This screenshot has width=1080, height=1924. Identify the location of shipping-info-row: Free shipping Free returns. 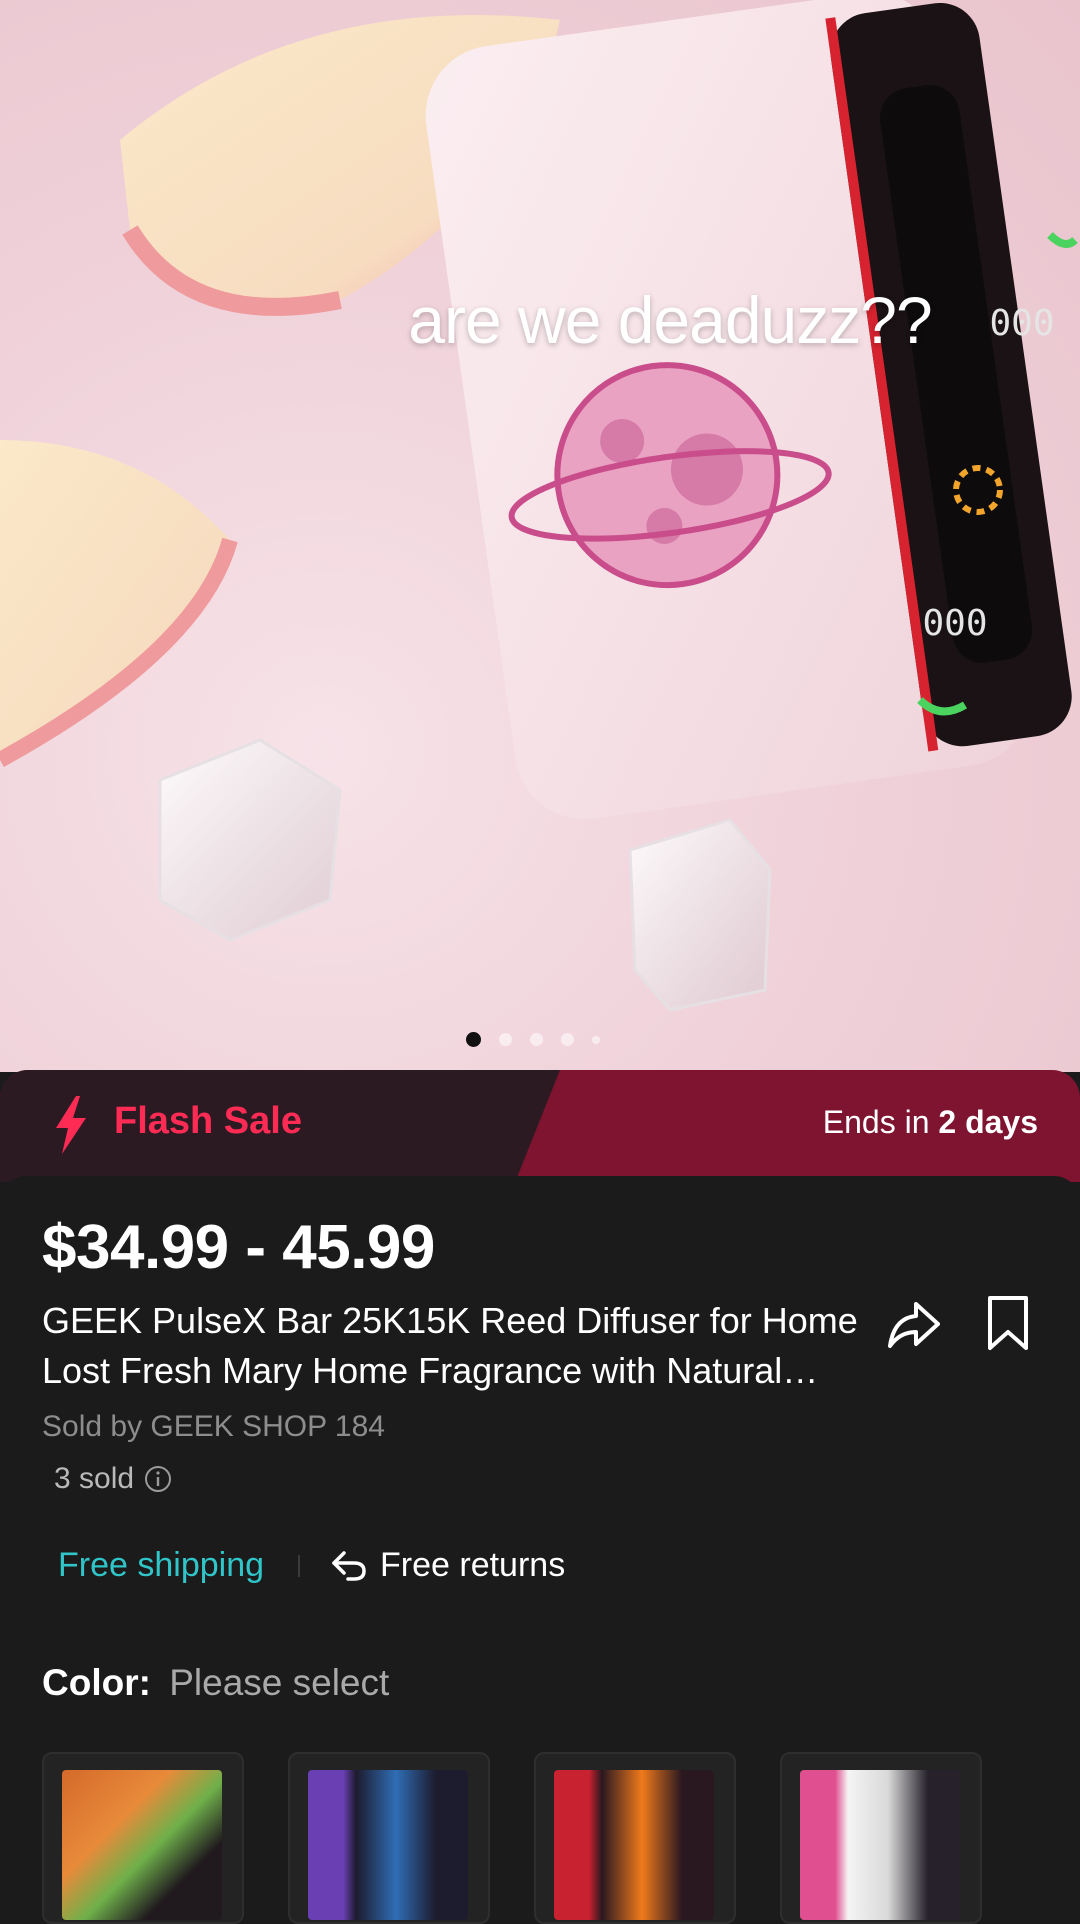
(311, 1565).